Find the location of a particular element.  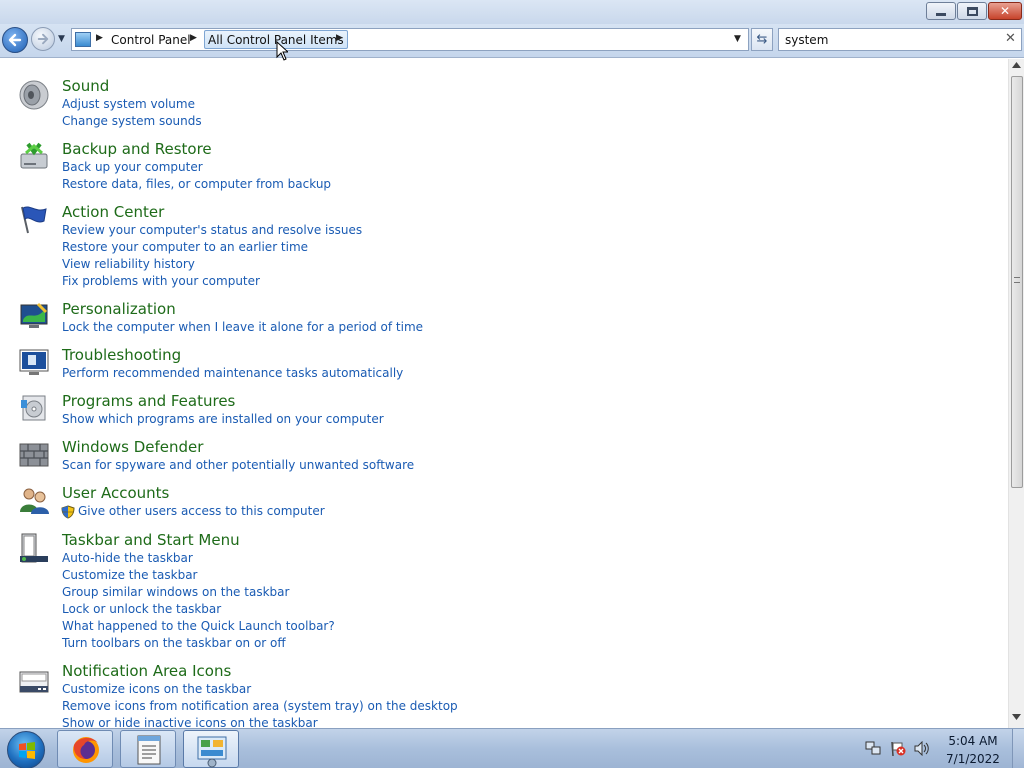

category-title: Troubleshooting is located at coordinates (121, 355).